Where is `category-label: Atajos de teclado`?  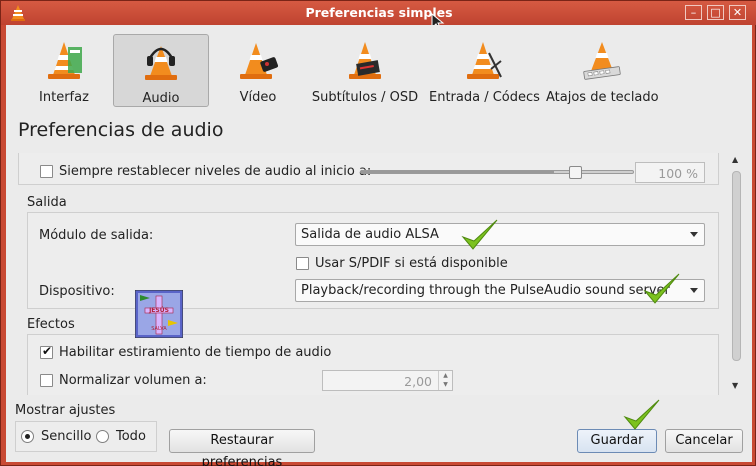
category-label: Atajos de teclado is located at coordinates (602, 97).